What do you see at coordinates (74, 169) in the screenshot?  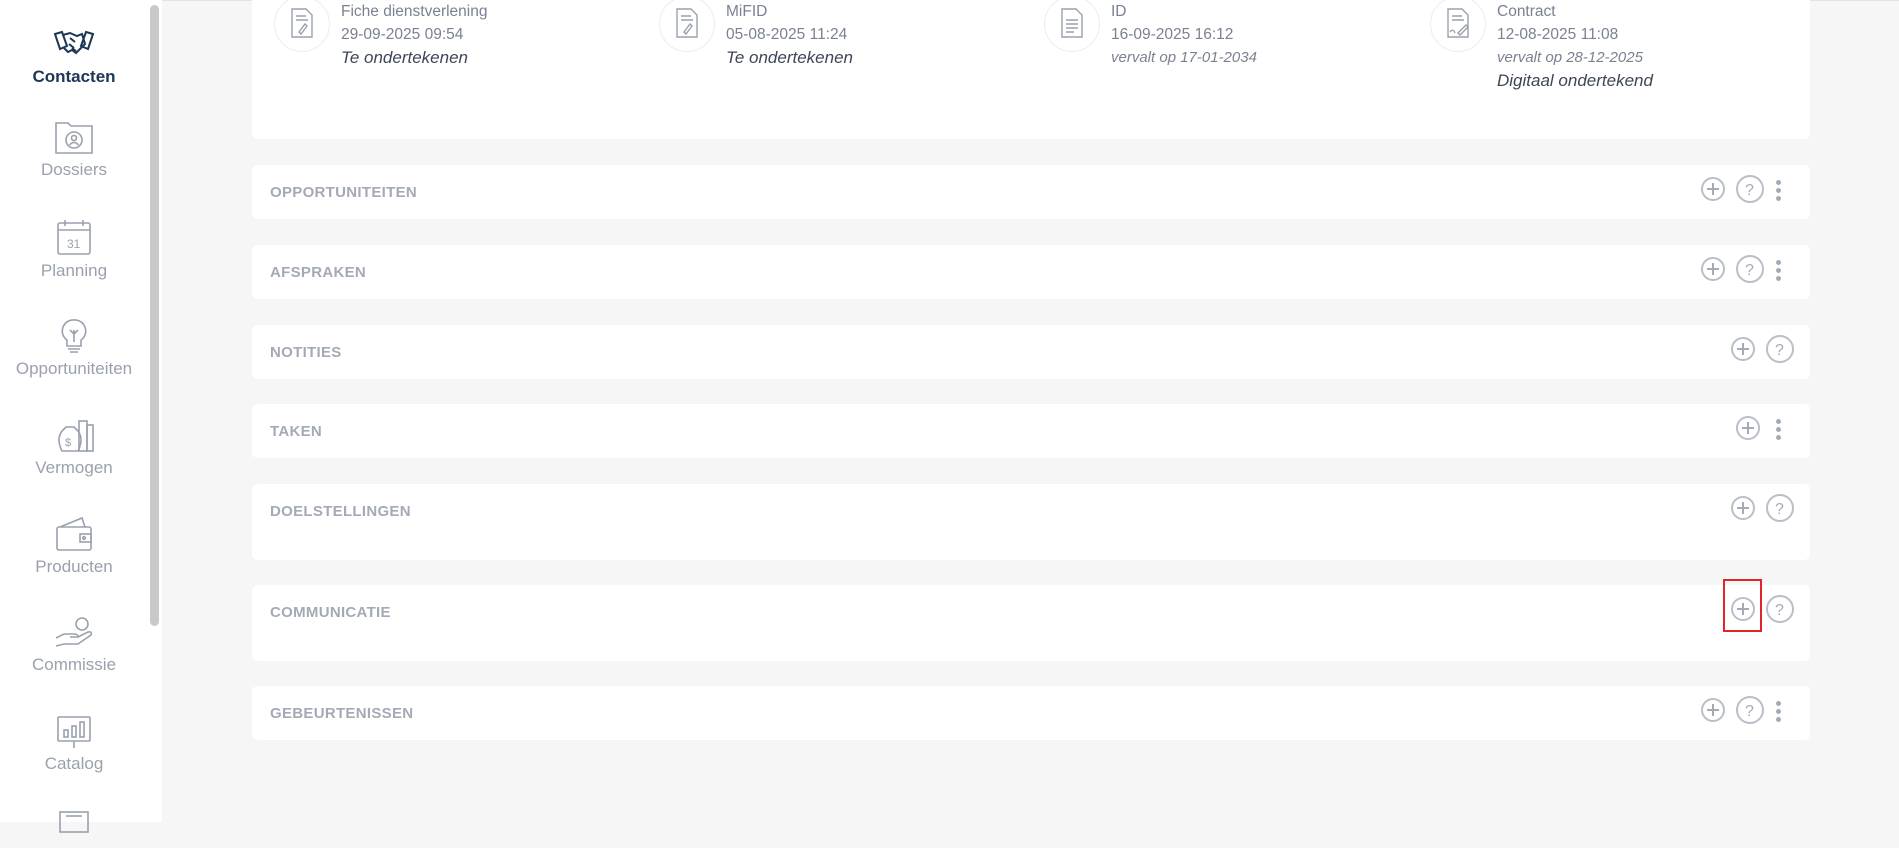 I see `sidebar-item-label: Dossiers` at bounding box center [74, 169].